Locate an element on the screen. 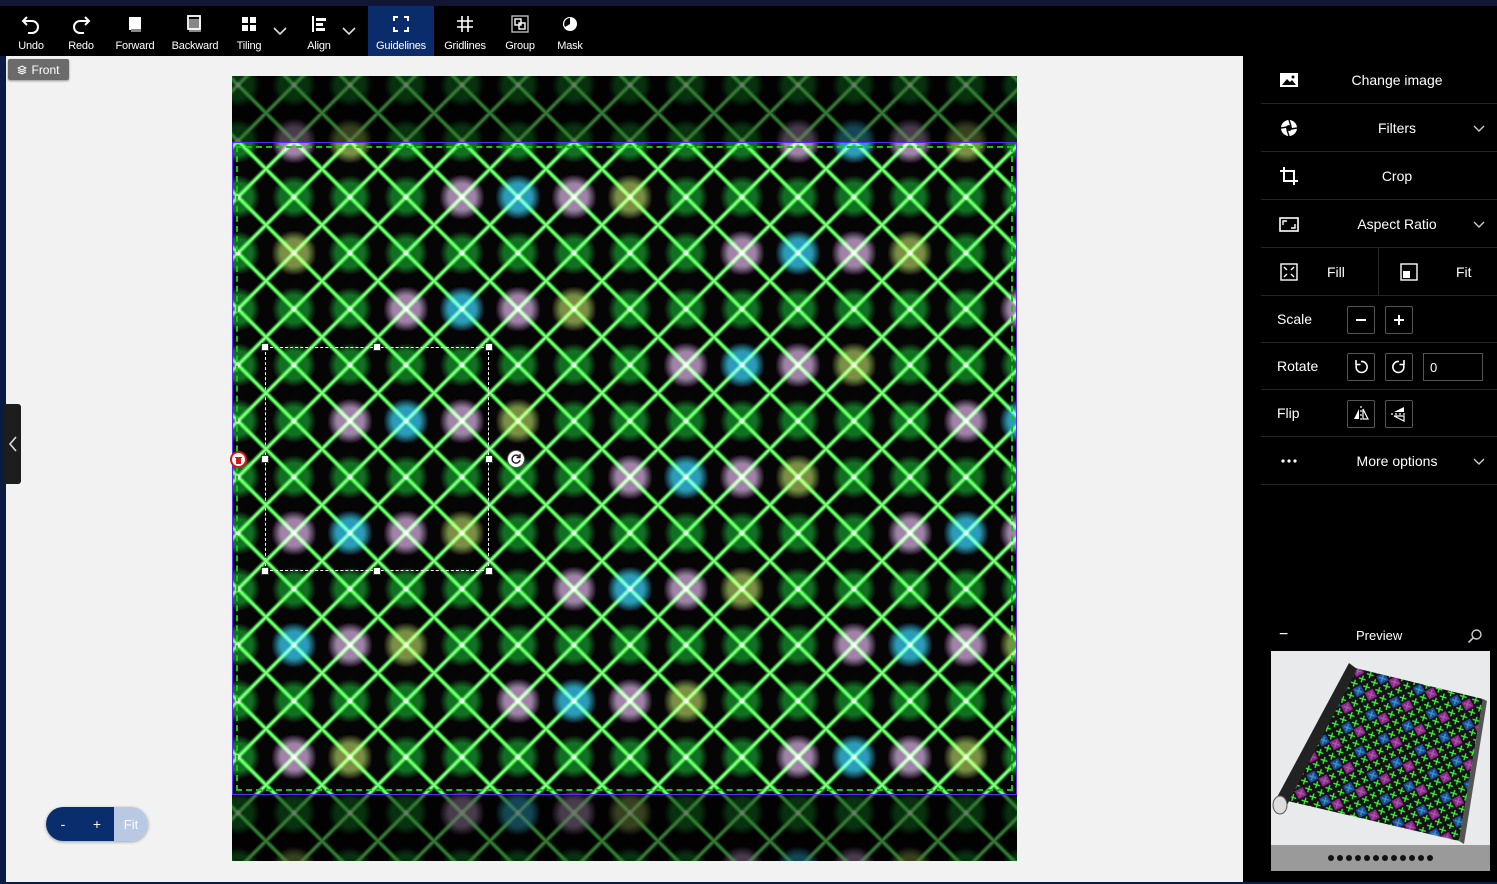  aspect-ratio-button: Aspect Ratio is located at coordinates (1379, 224).